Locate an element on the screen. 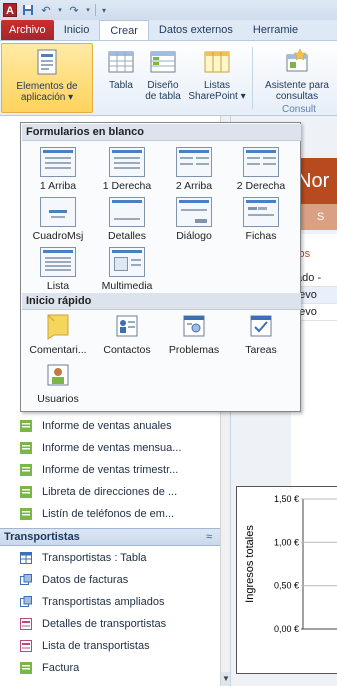 The height and width of the screenshot is (686, 337). form-lista: Lista is located at coordinates (58, 270).